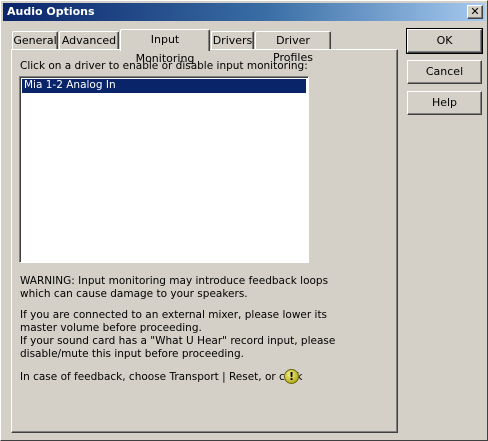 Image resolution: width=488 pixels, height=441 pixels. What do you see at coordinates (444, 72) in the screenshot?
I see `cancel-button: Cancel` at bounding box center [444, 72].